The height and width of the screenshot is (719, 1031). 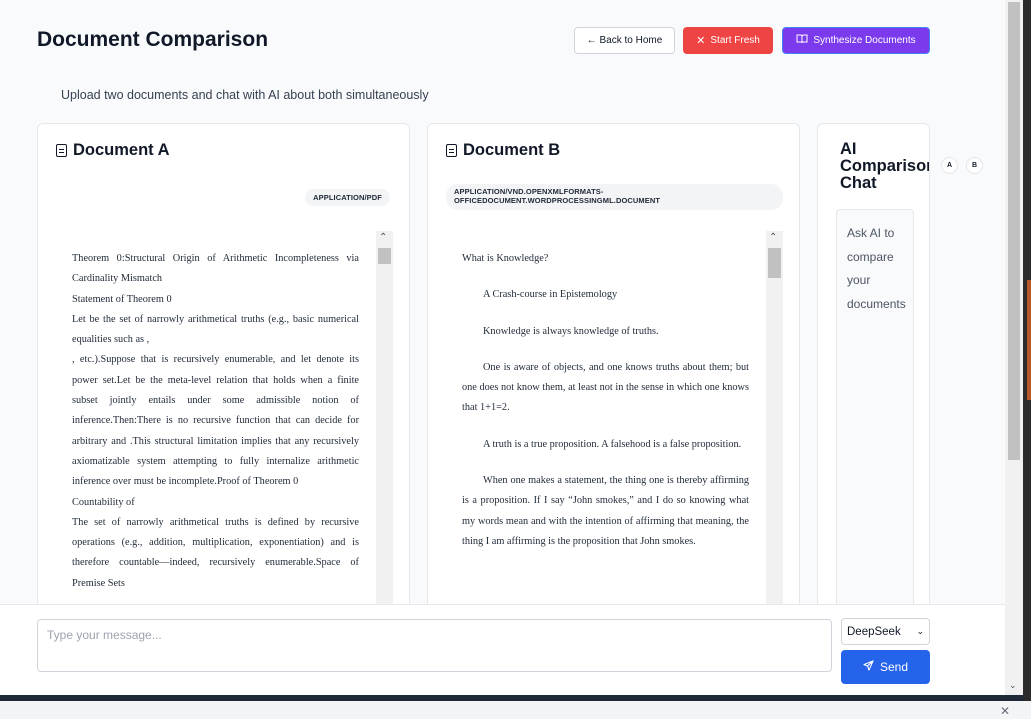 I want to click on send-label: Send, so click(x=894, y=667).